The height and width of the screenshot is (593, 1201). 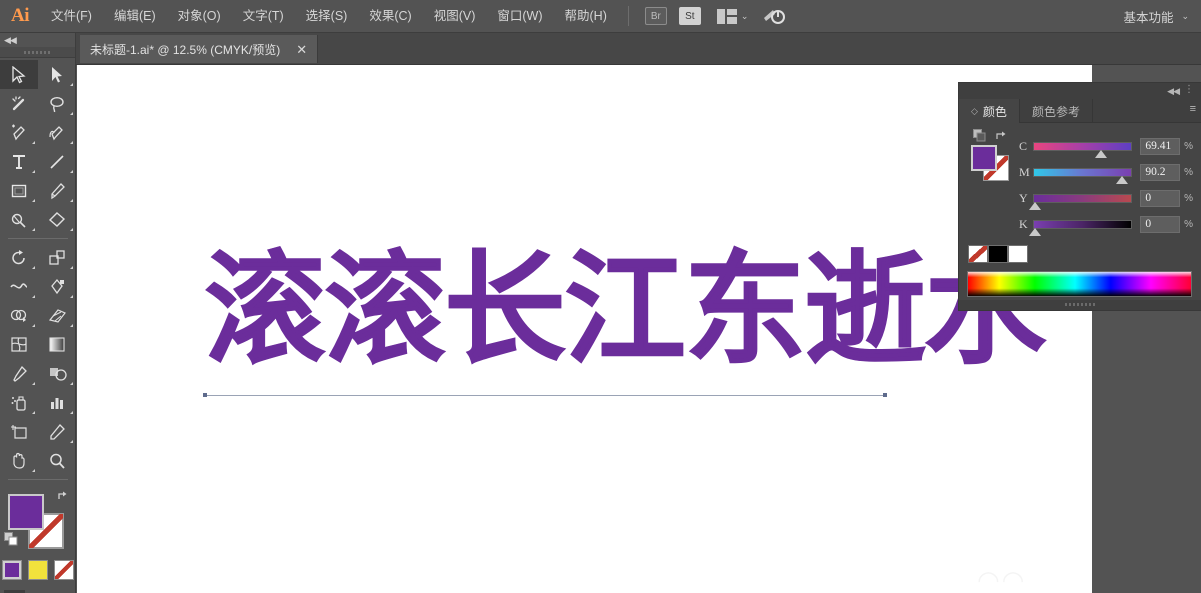 I want to click on slider-track-y, so click(x=1081, y=201).